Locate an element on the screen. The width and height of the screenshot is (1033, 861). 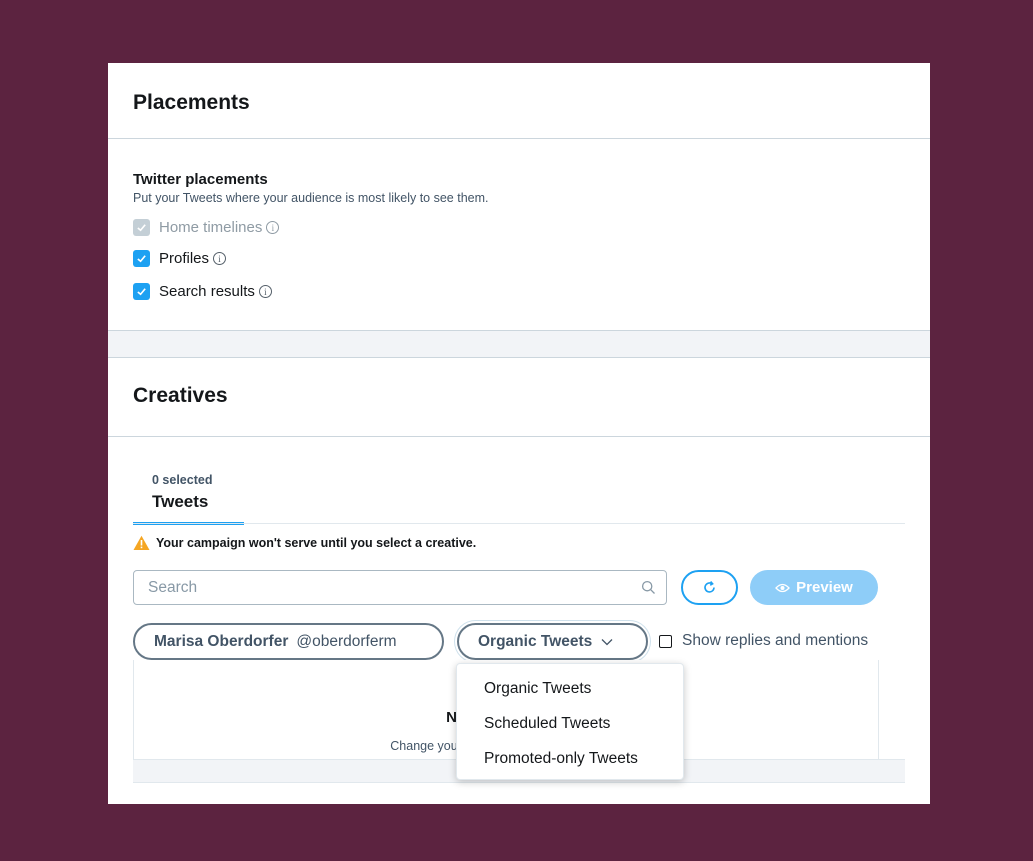
placement-profiles: Profiles i is located at coordinates (180, 258).